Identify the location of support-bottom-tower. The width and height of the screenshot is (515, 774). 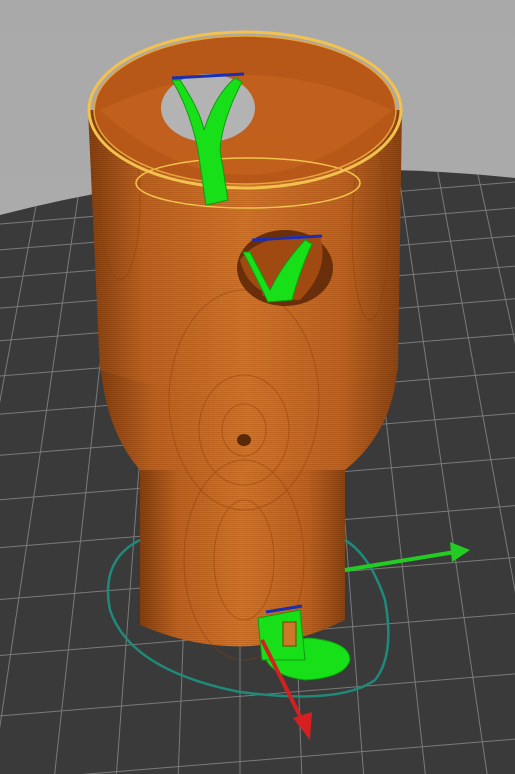
(281, 635).